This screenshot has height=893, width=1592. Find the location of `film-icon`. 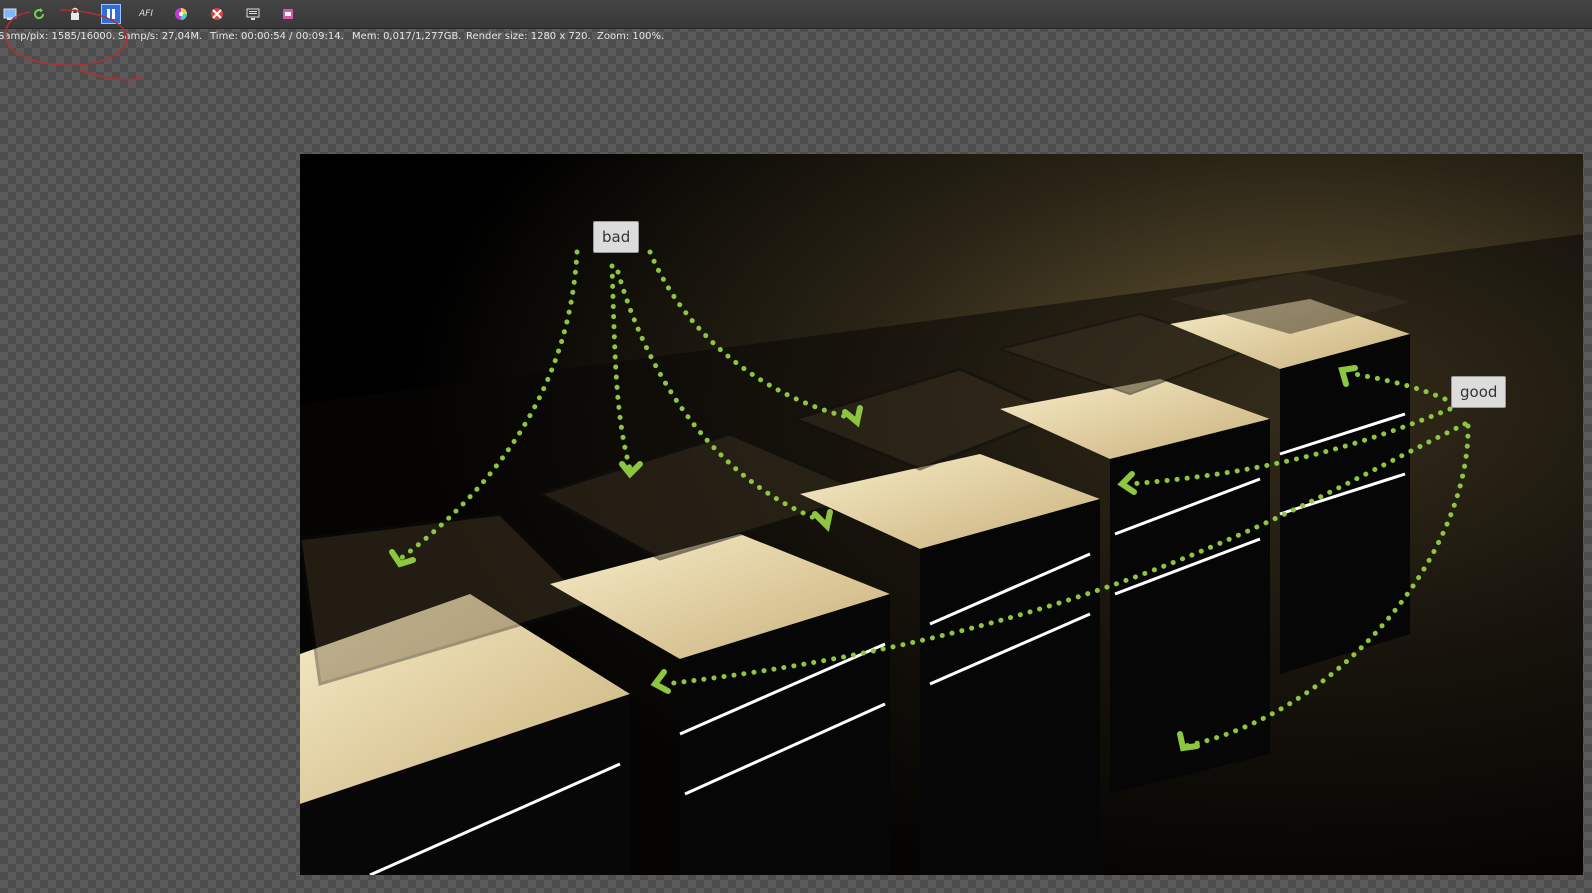

film-icon is located at coordinates (288, 14).